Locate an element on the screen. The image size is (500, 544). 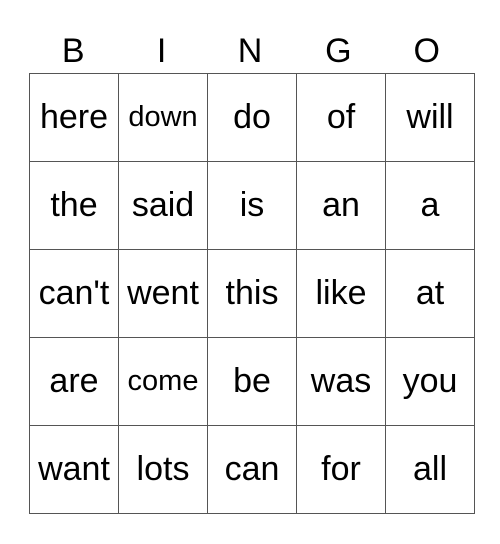
header-letter-n: N is located at coordinates (250, 51).